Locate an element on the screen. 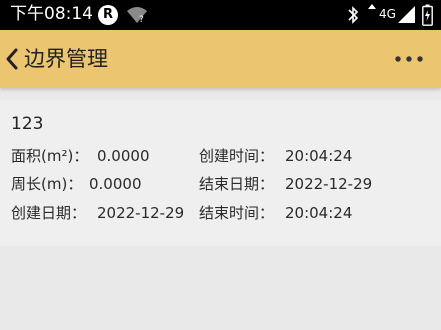 The width and height of the screenshot is (441, 330). create-time-label: 创建时间： is located at coordinates (237, 156).